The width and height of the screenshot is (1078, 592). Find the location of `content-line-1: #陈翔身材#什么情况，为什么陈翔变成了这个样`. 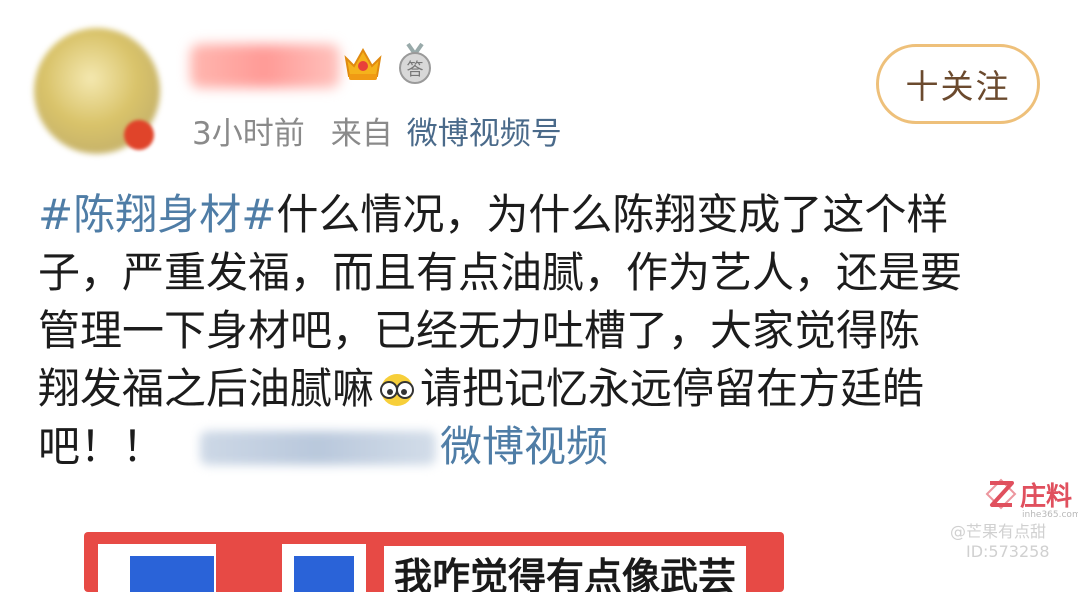

content-line-1: #陈翔身材#什么情况，为什么陈翔变成了这个样 is located at coordinates (538, 215).